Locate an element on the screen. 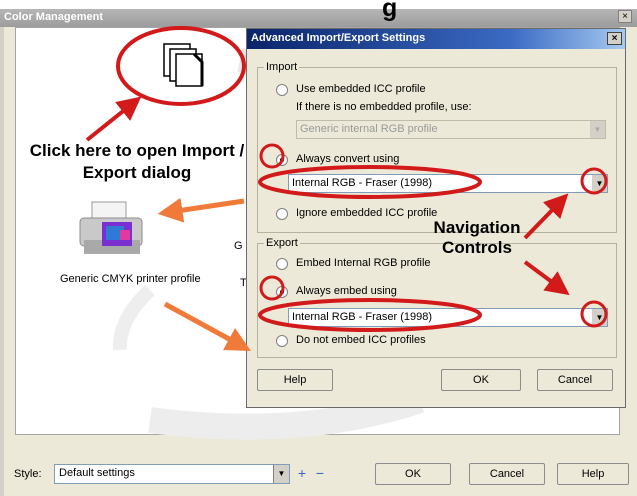  radio-ignore-embedded is located at coordinates (282, 214).